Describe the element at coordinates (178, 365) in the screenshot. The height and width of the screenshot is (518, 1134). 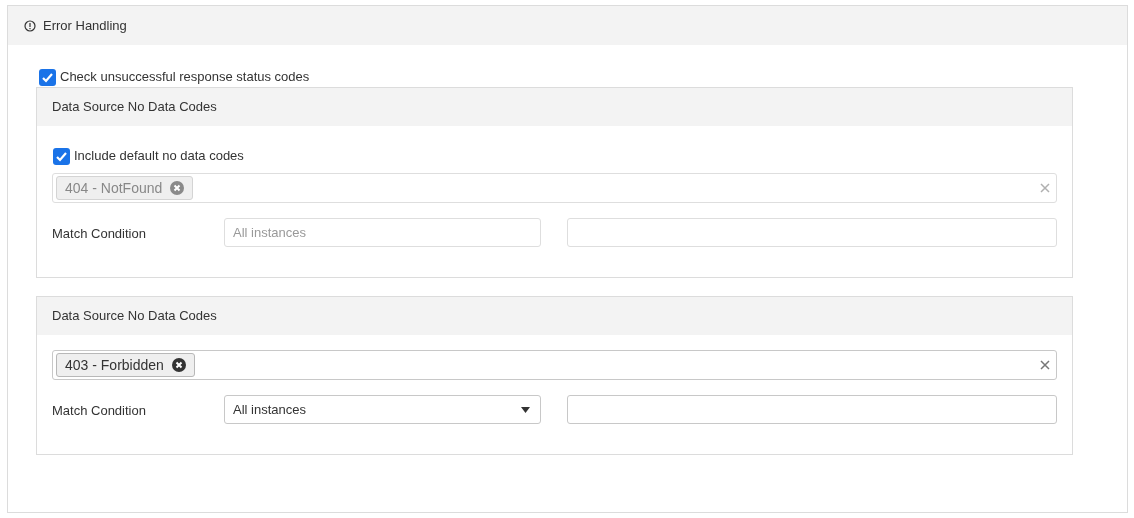
I see `remove-tag-icon` at that location.